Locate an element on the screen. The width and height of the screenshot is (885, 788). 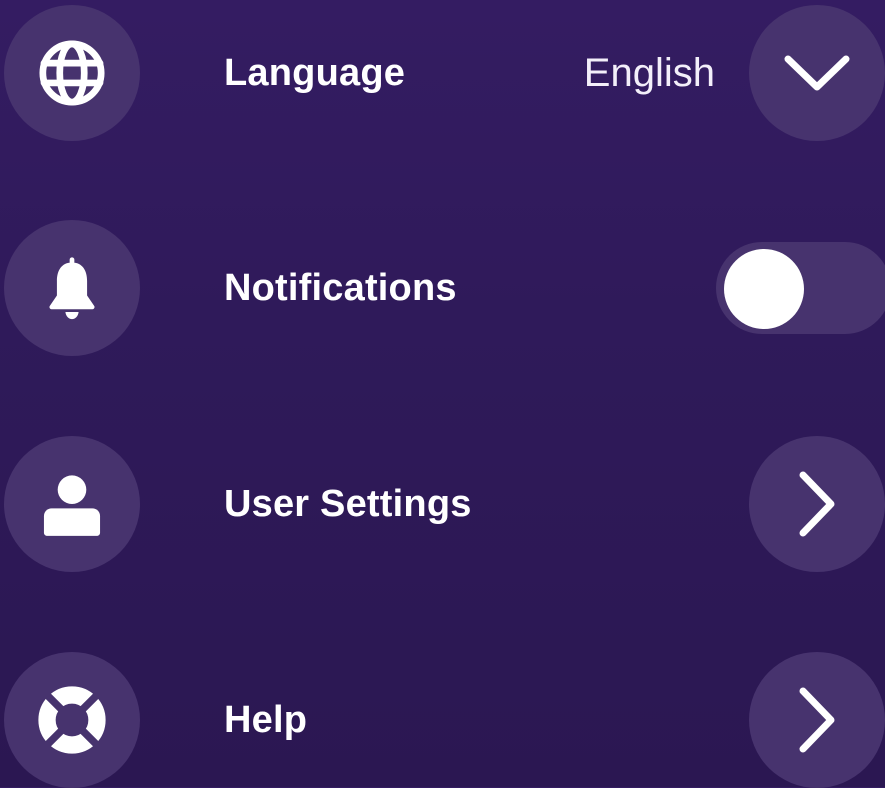
user-settings-label: User Settings is located at coordinates (348, 504).